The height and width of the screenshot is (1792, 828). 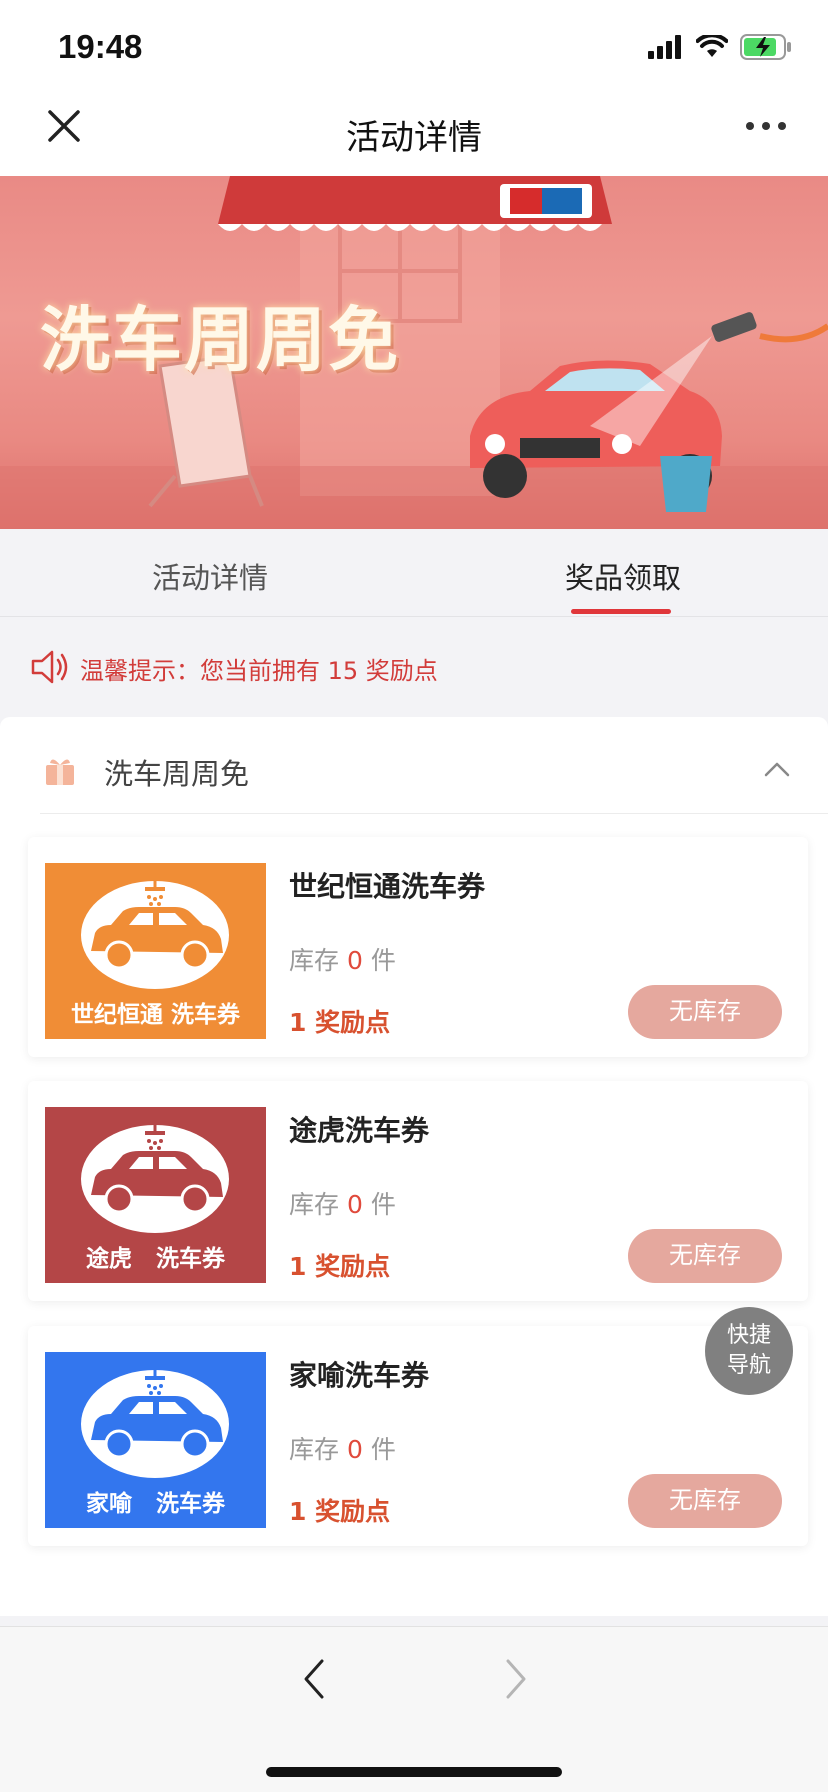 I want to click on status-icons, so click(x=720, y=47).